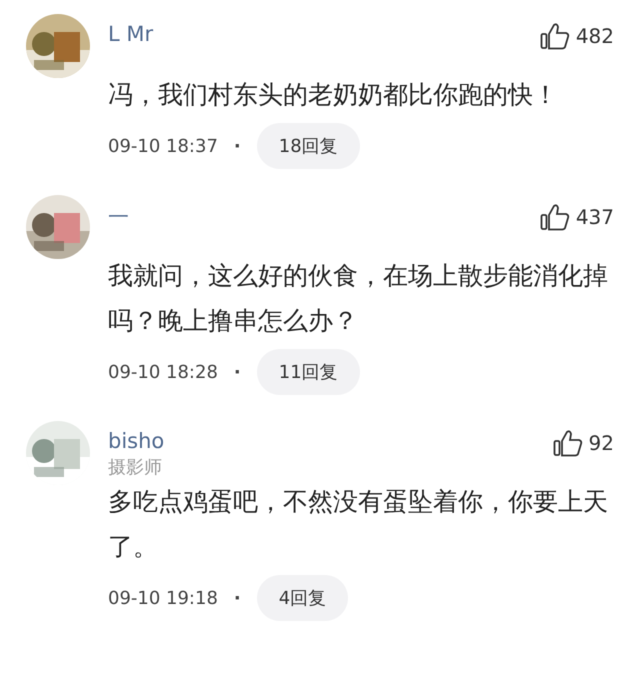  What do you see at coordinates (135, 467) in the screenshot?
I see `user-title: 摄影师` at bounding box center [135, 467].